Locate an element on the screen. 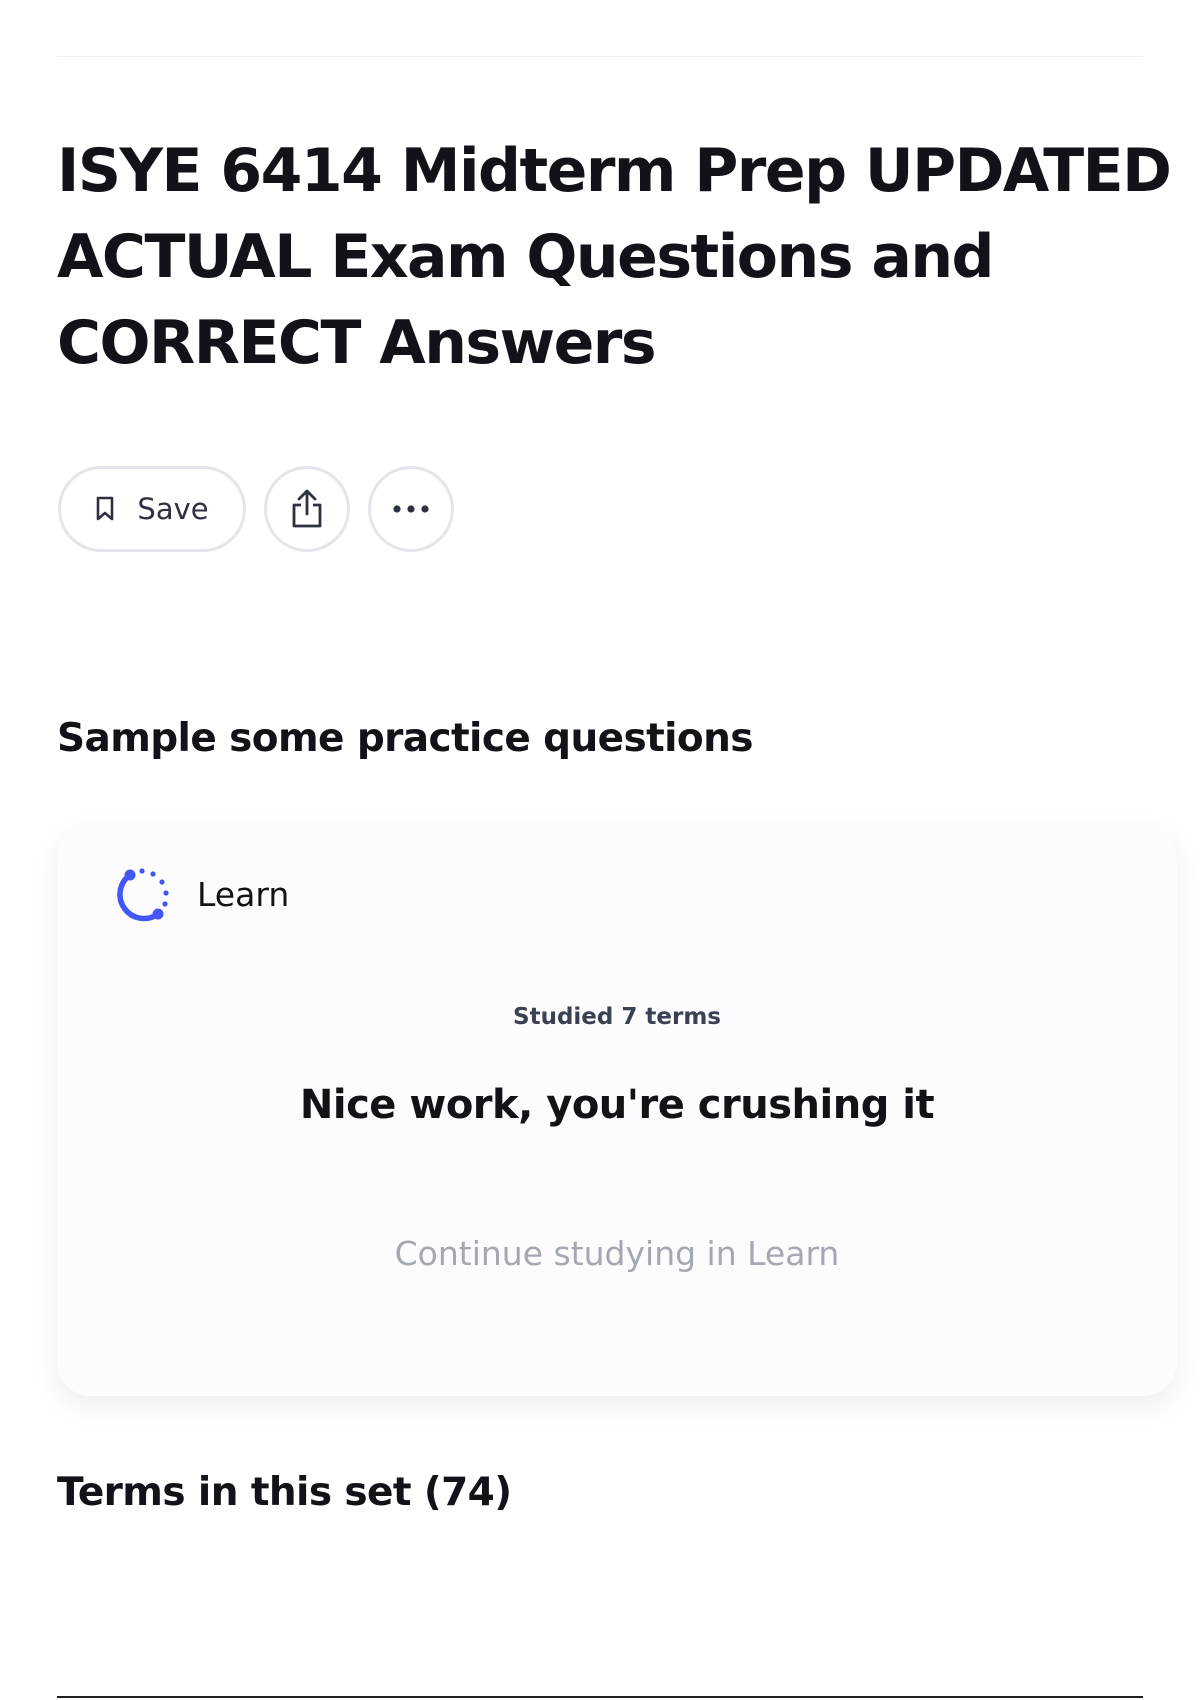 This screenshot has width=1200, height=1700. save-button-label: Save is located at coordinates (173, 509).